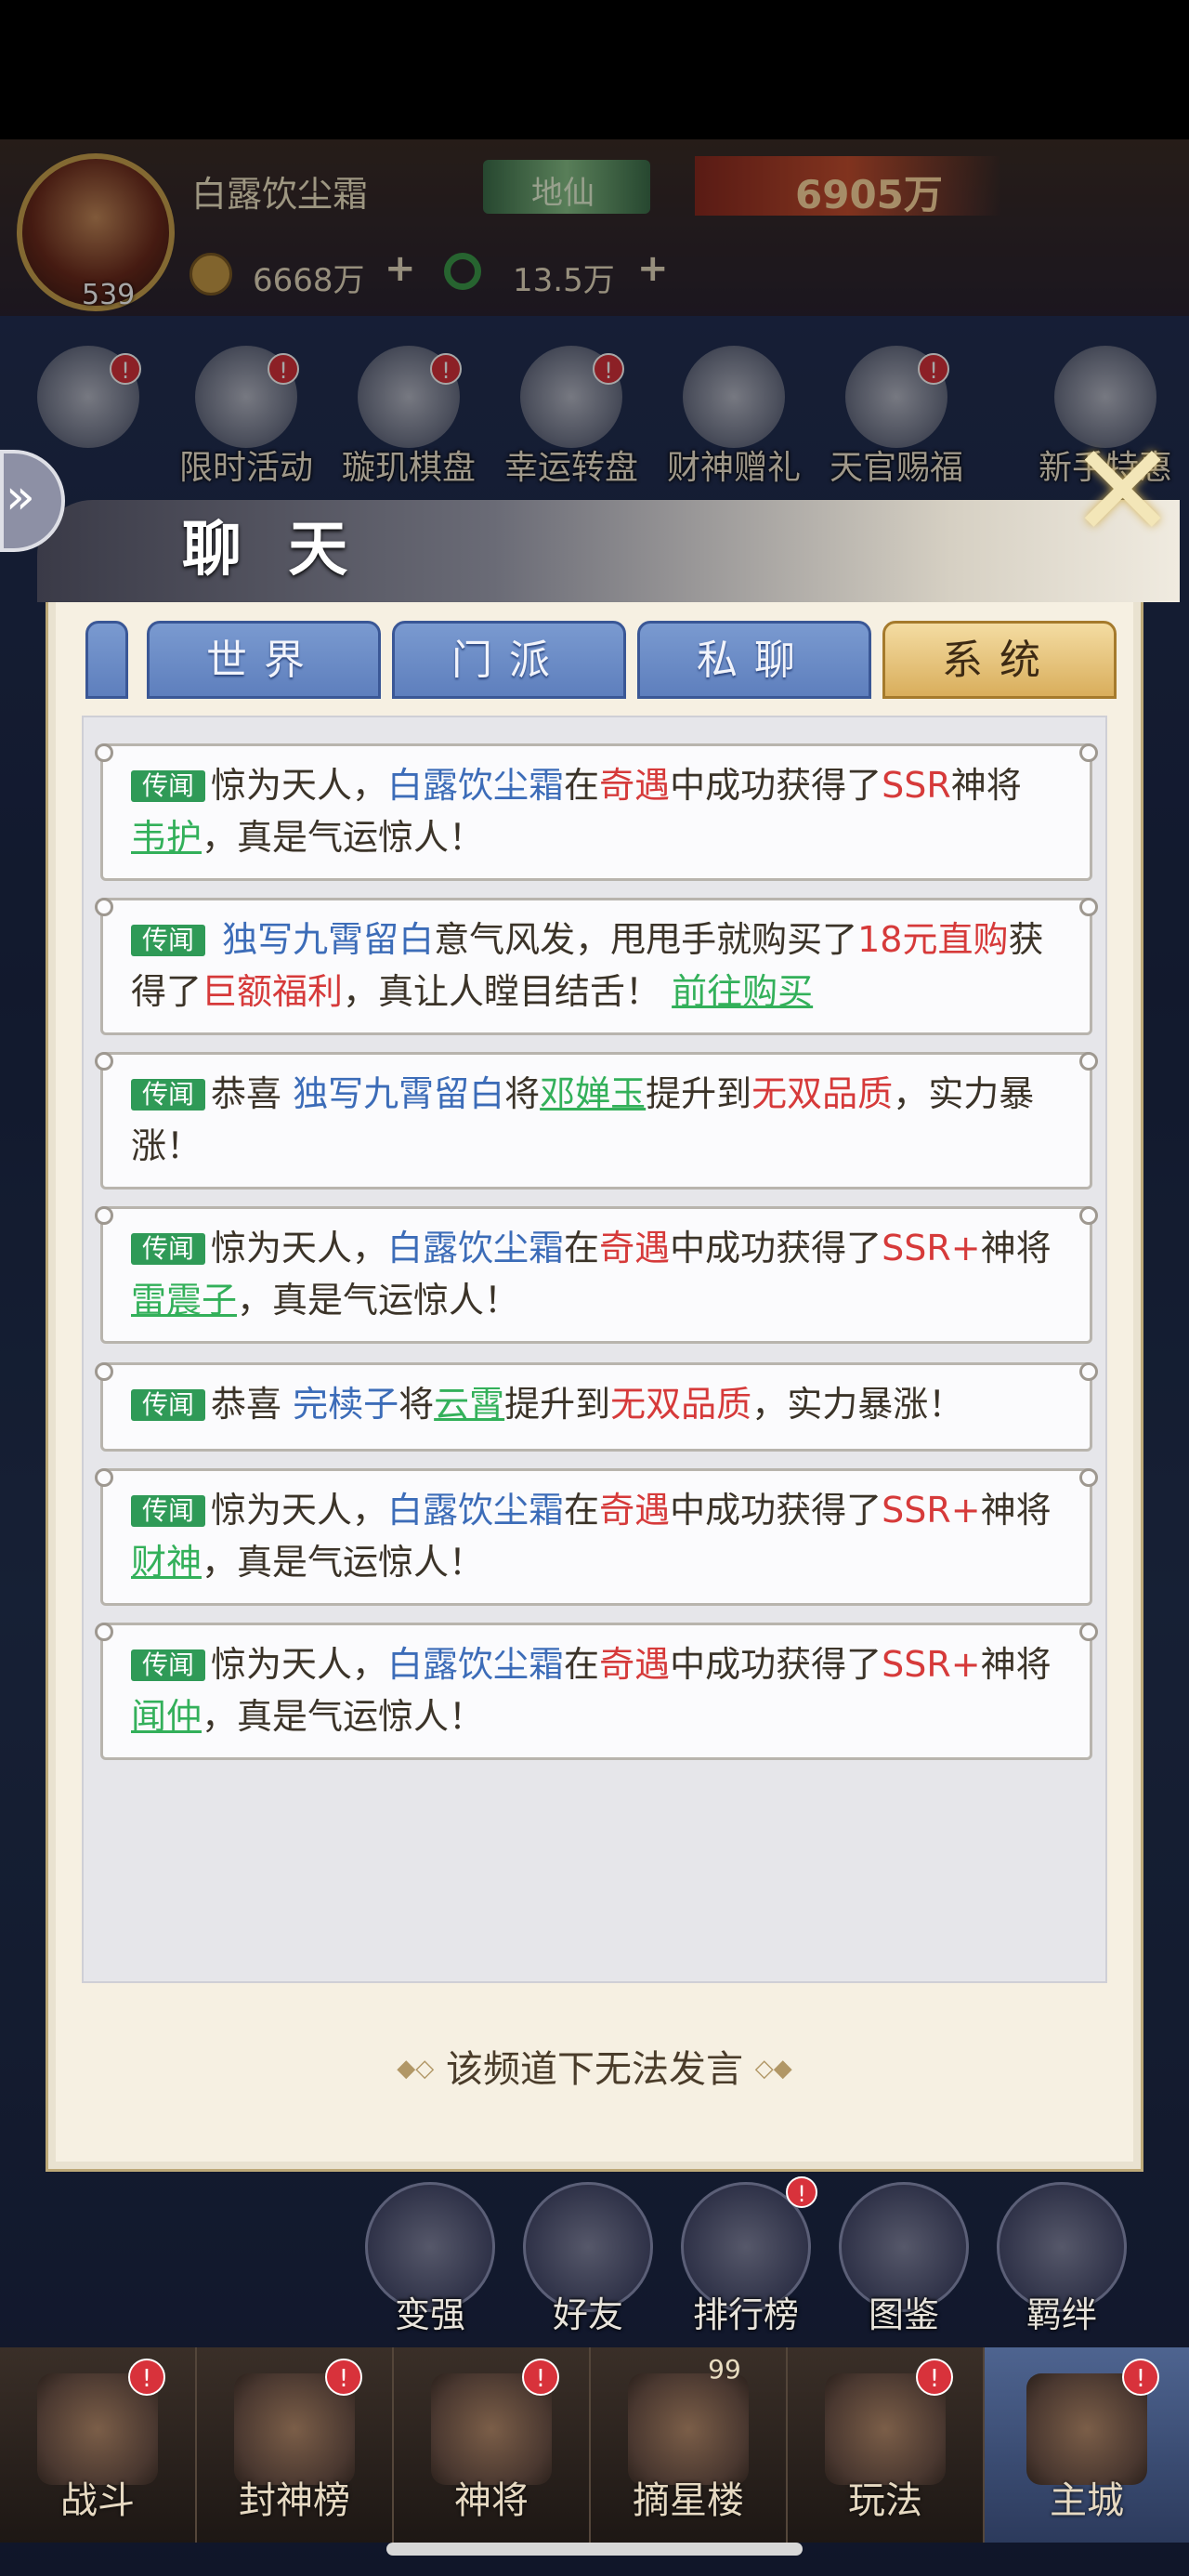  Describe the element at coordinates (430, 2259) in the screenshot. I see `action-strengthen: 变强` at that location.